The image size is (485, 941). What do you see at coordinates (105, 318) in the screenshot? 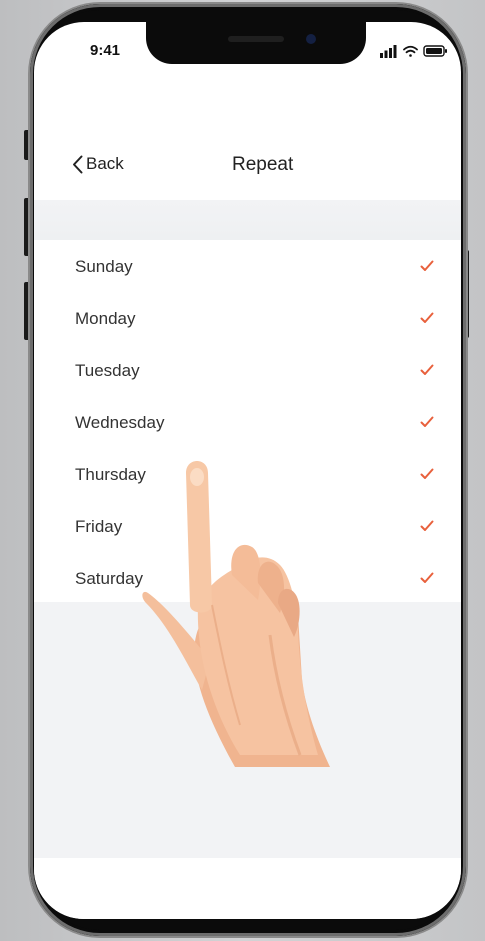
I see `day-label: Monday` at bounding box center [105, 318].